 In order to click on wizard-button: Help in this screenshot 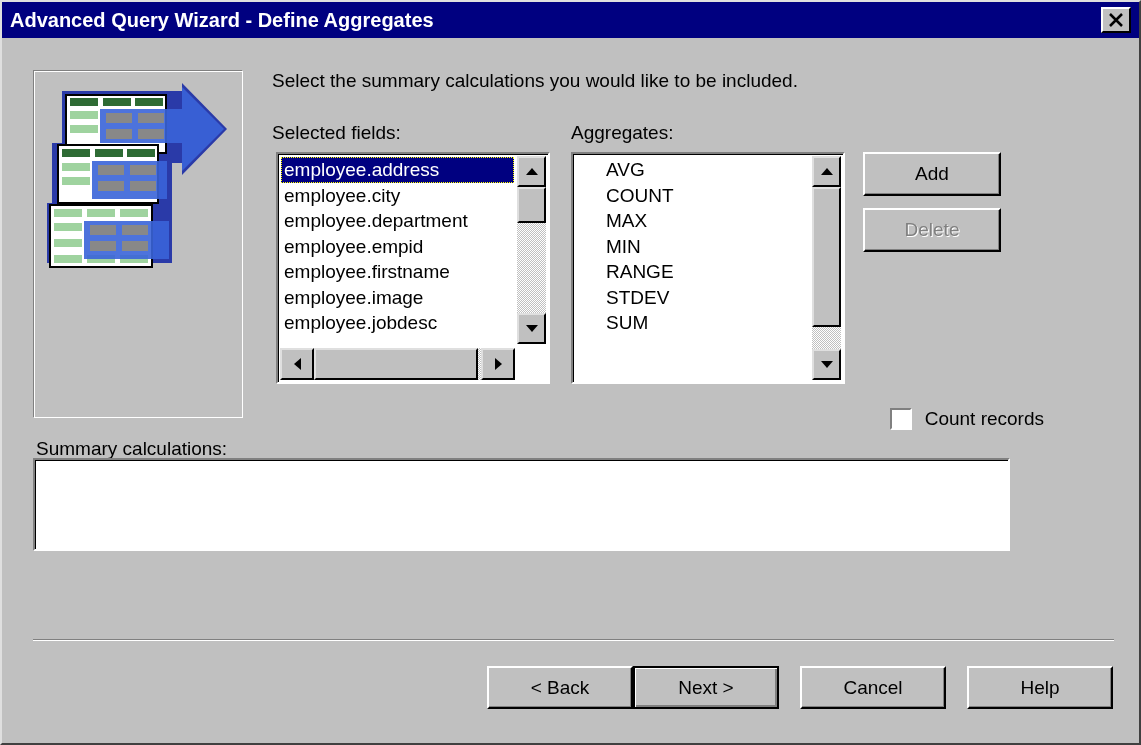, I will do `click(1040, 687)`.